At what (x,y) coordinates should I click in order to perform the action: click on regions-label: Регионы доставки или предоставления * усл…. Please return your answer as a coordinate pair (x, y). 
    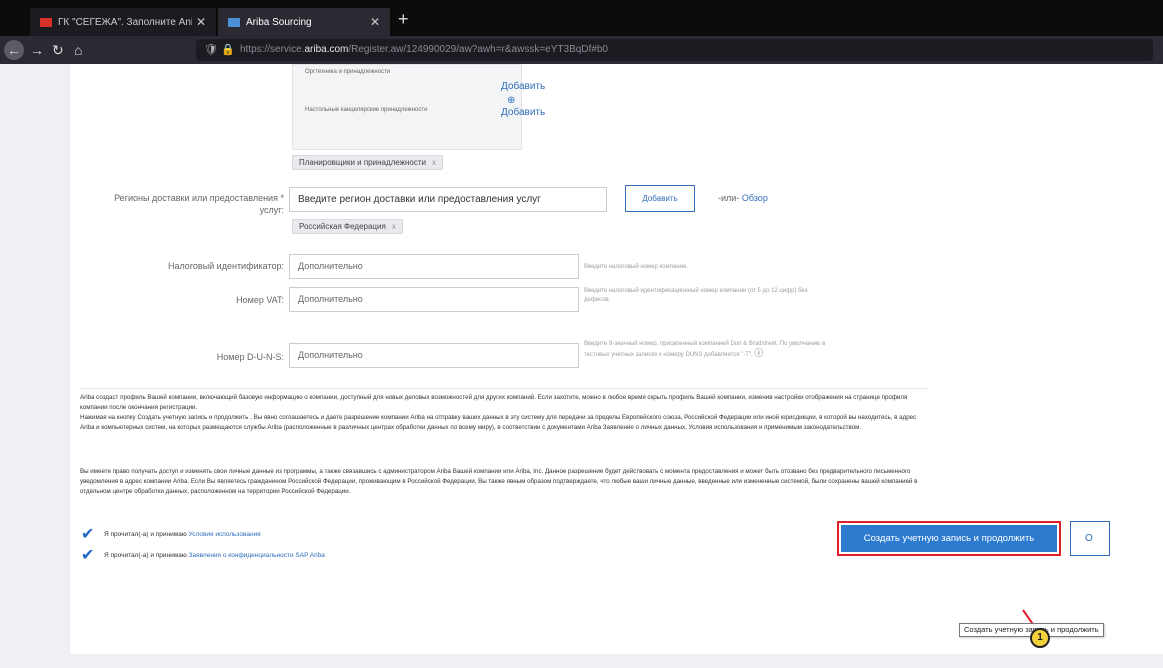
    Looking at the image, I should click on (199, 204).